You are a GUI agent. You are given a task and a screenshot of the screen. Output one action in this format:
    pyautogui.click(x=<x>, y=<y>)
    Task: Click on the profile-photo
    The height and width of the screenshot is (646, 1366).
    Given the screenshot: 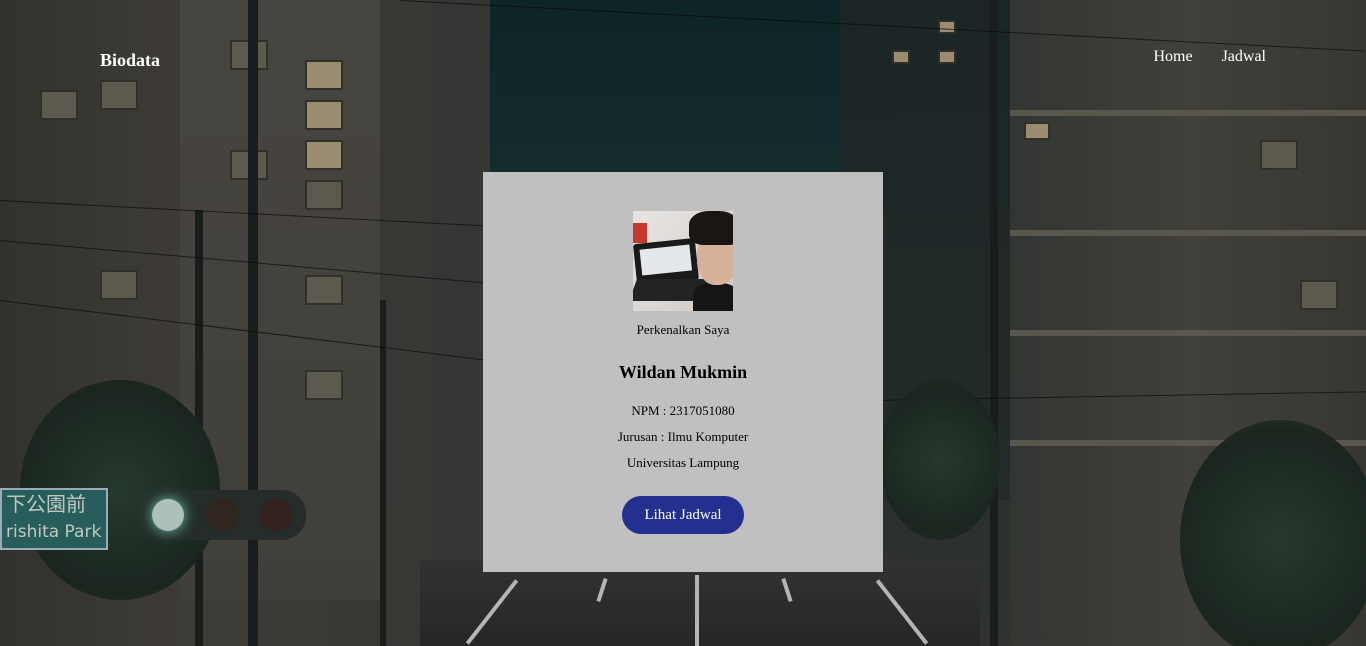 What is the action you would take?
    pyautogui.click(x=683, y=261)
    